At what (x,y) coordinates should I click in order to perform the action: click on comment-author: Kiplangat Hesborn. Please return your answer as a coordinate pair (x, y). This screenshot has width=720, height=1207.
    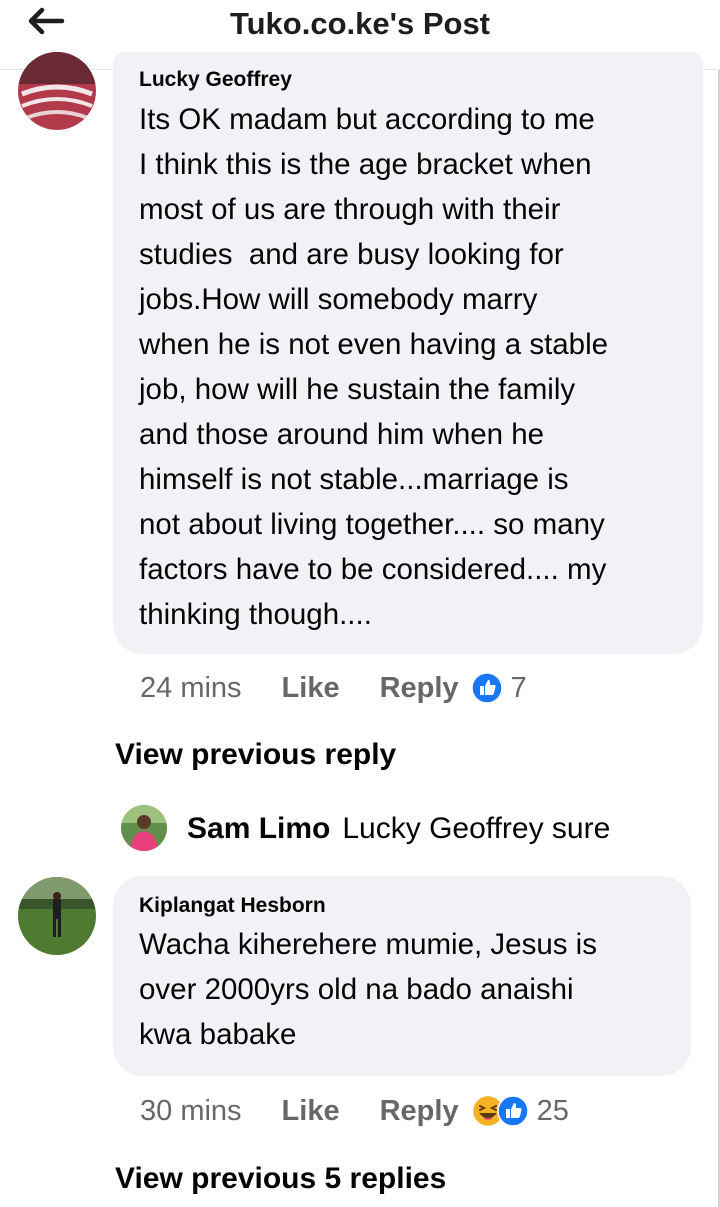
    Looking at the image, I should click on (403, 906).